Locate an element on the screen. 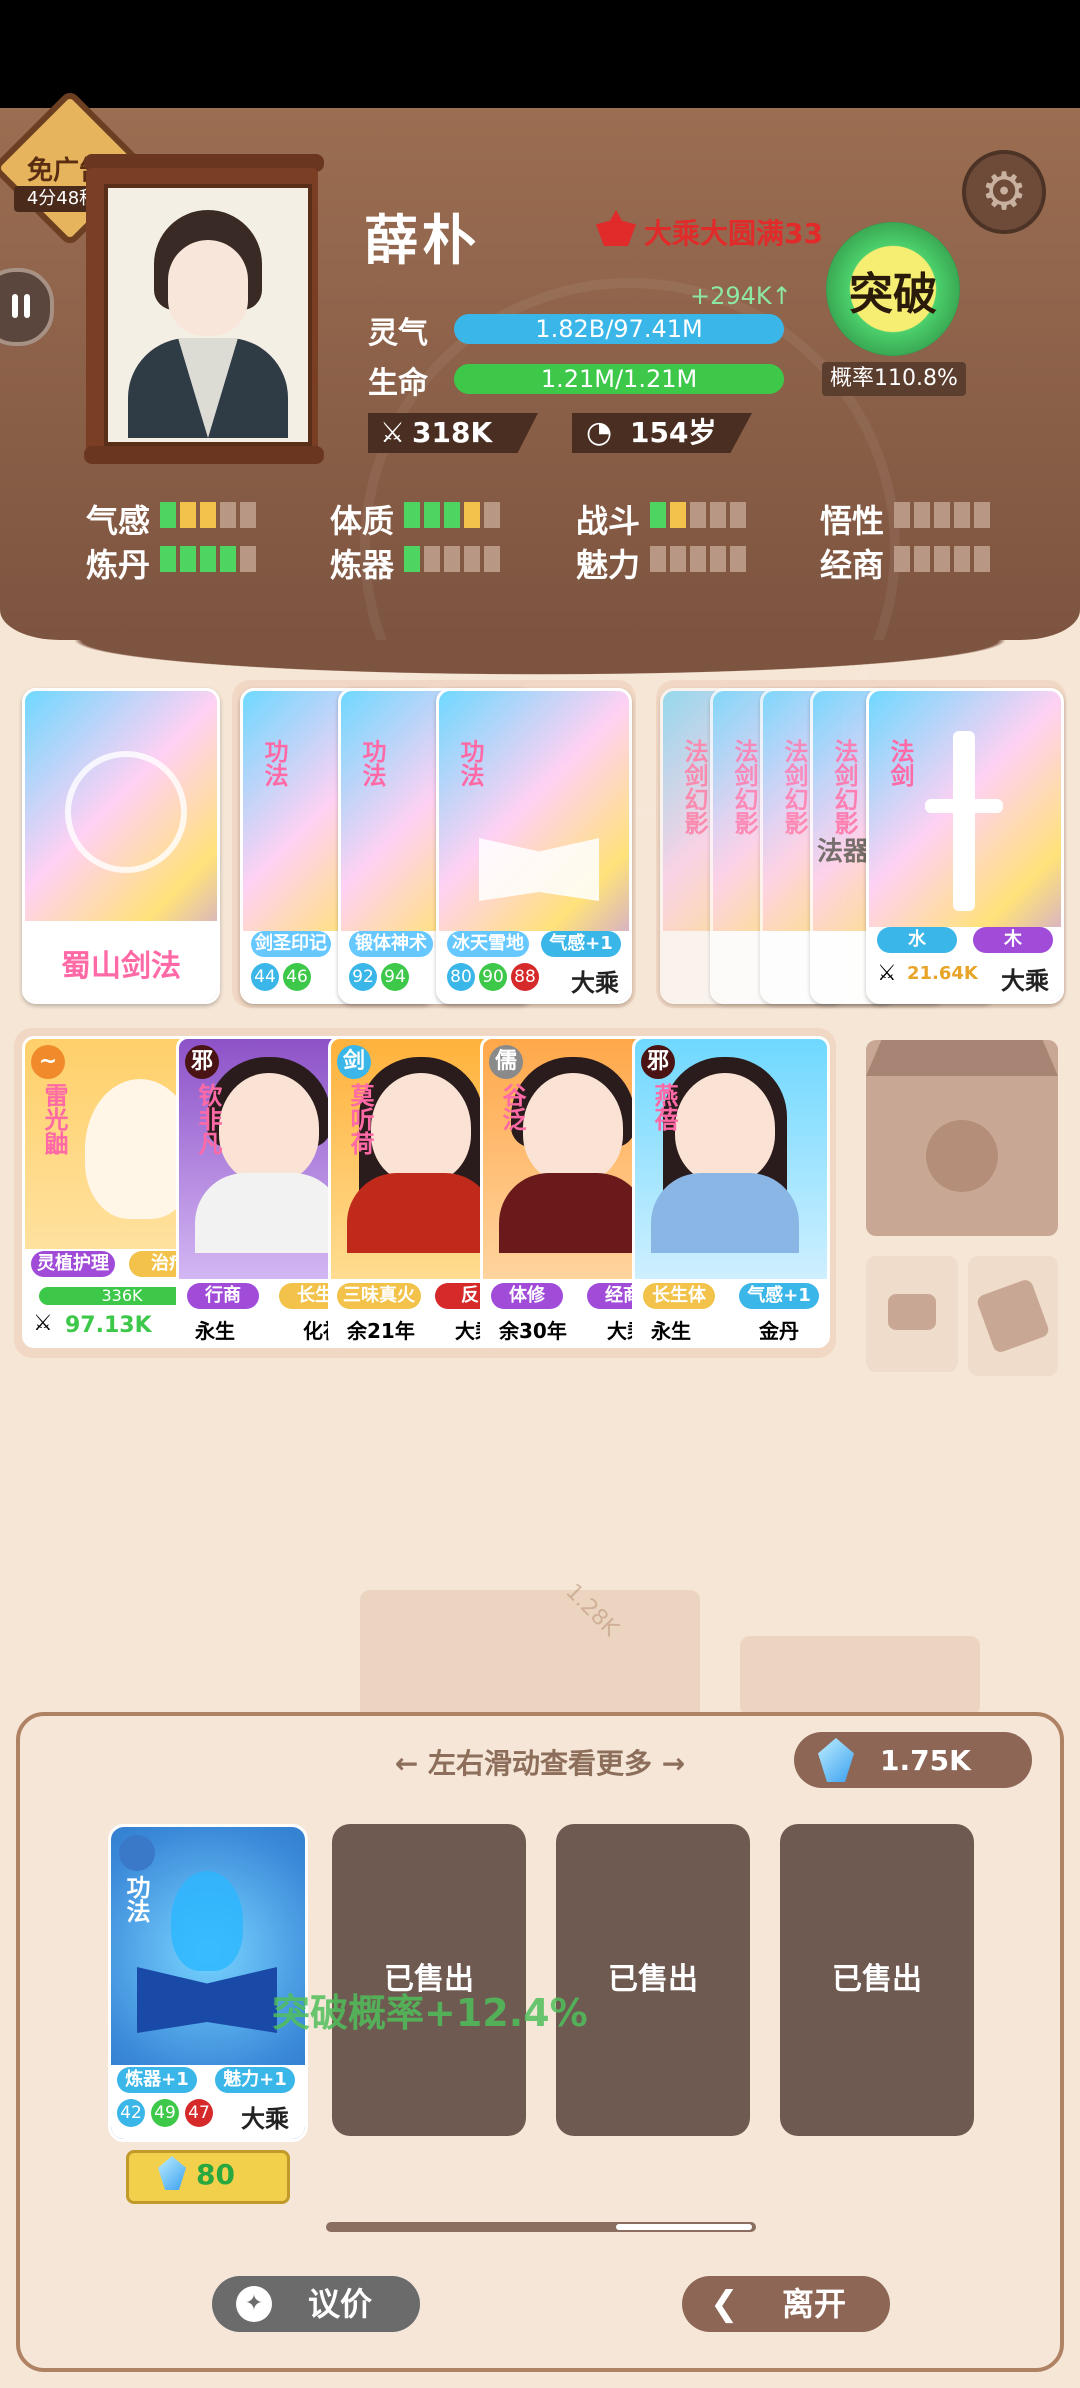 Image resolution: width=1080 pixels, height=2388 pixels. attr-name: 炼器 is located at coordinates (362, 565).